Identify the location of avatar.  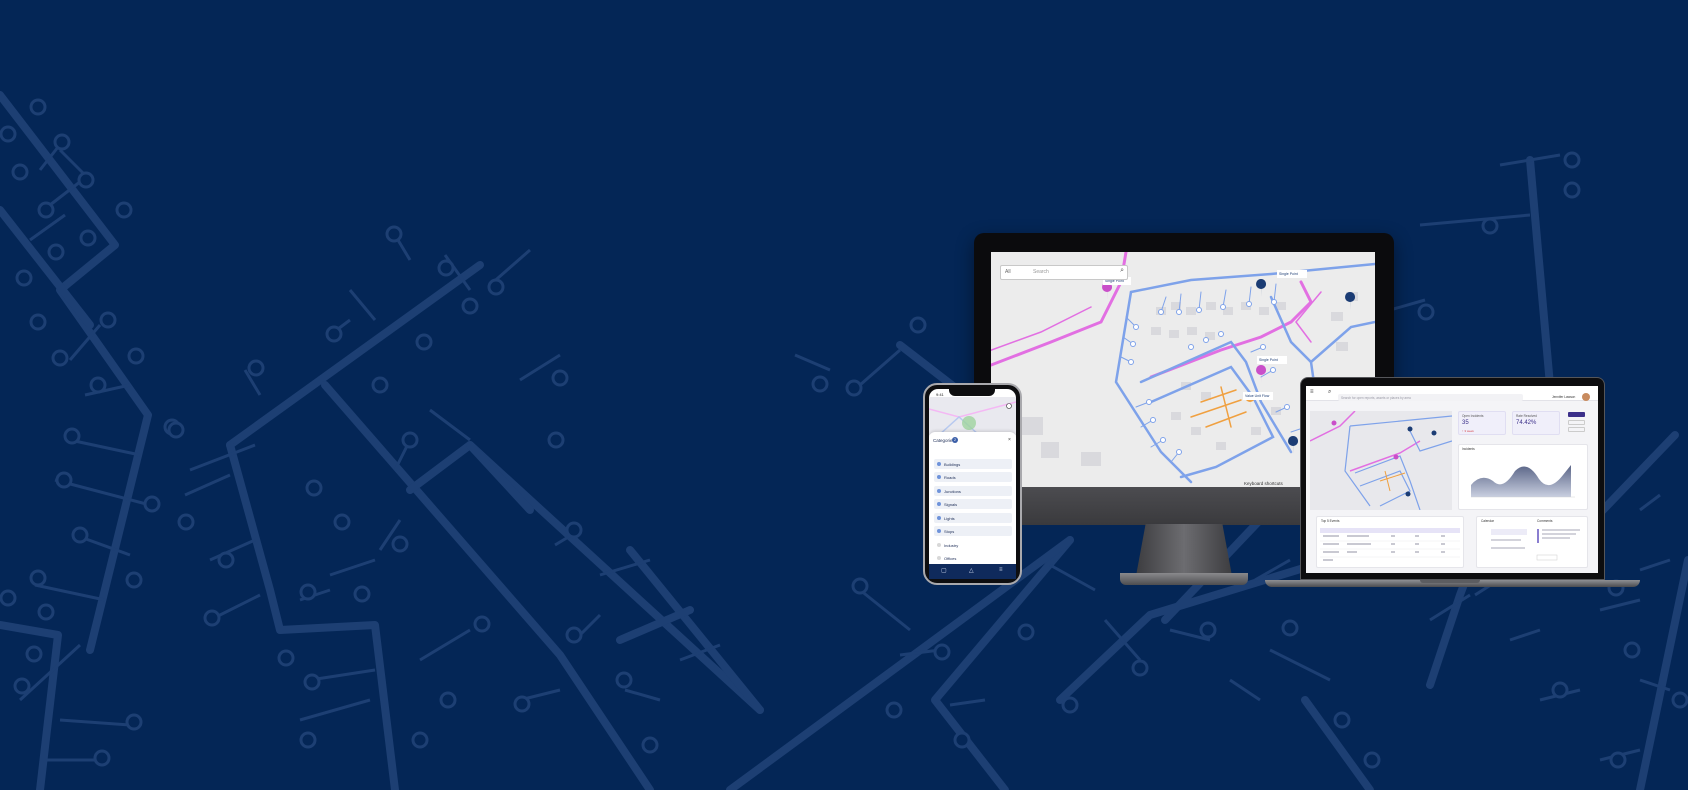
(1586, 397).